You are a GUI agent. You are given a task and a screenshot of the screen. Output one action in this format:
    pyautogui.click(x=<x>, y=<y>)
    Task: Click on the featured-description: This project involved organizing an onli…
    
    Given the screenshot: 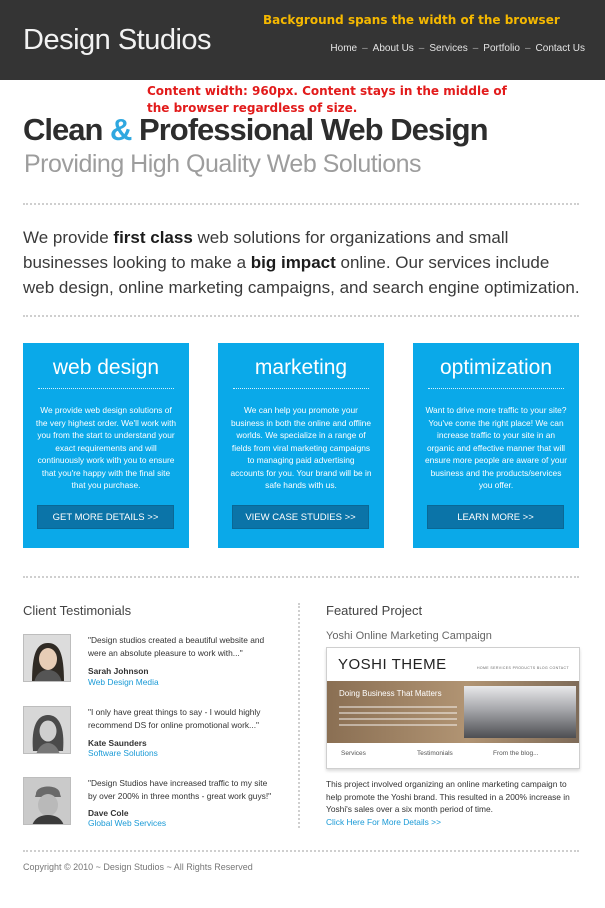 What is the action you would take?
    pyautogui.click(x=448, y=796)
    